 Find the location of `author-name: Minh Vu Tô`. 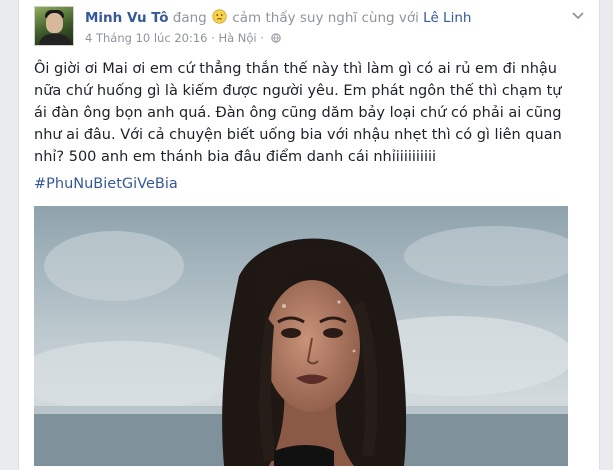

author-name: Minh Vu Tô is located at coordinates (126, 18).